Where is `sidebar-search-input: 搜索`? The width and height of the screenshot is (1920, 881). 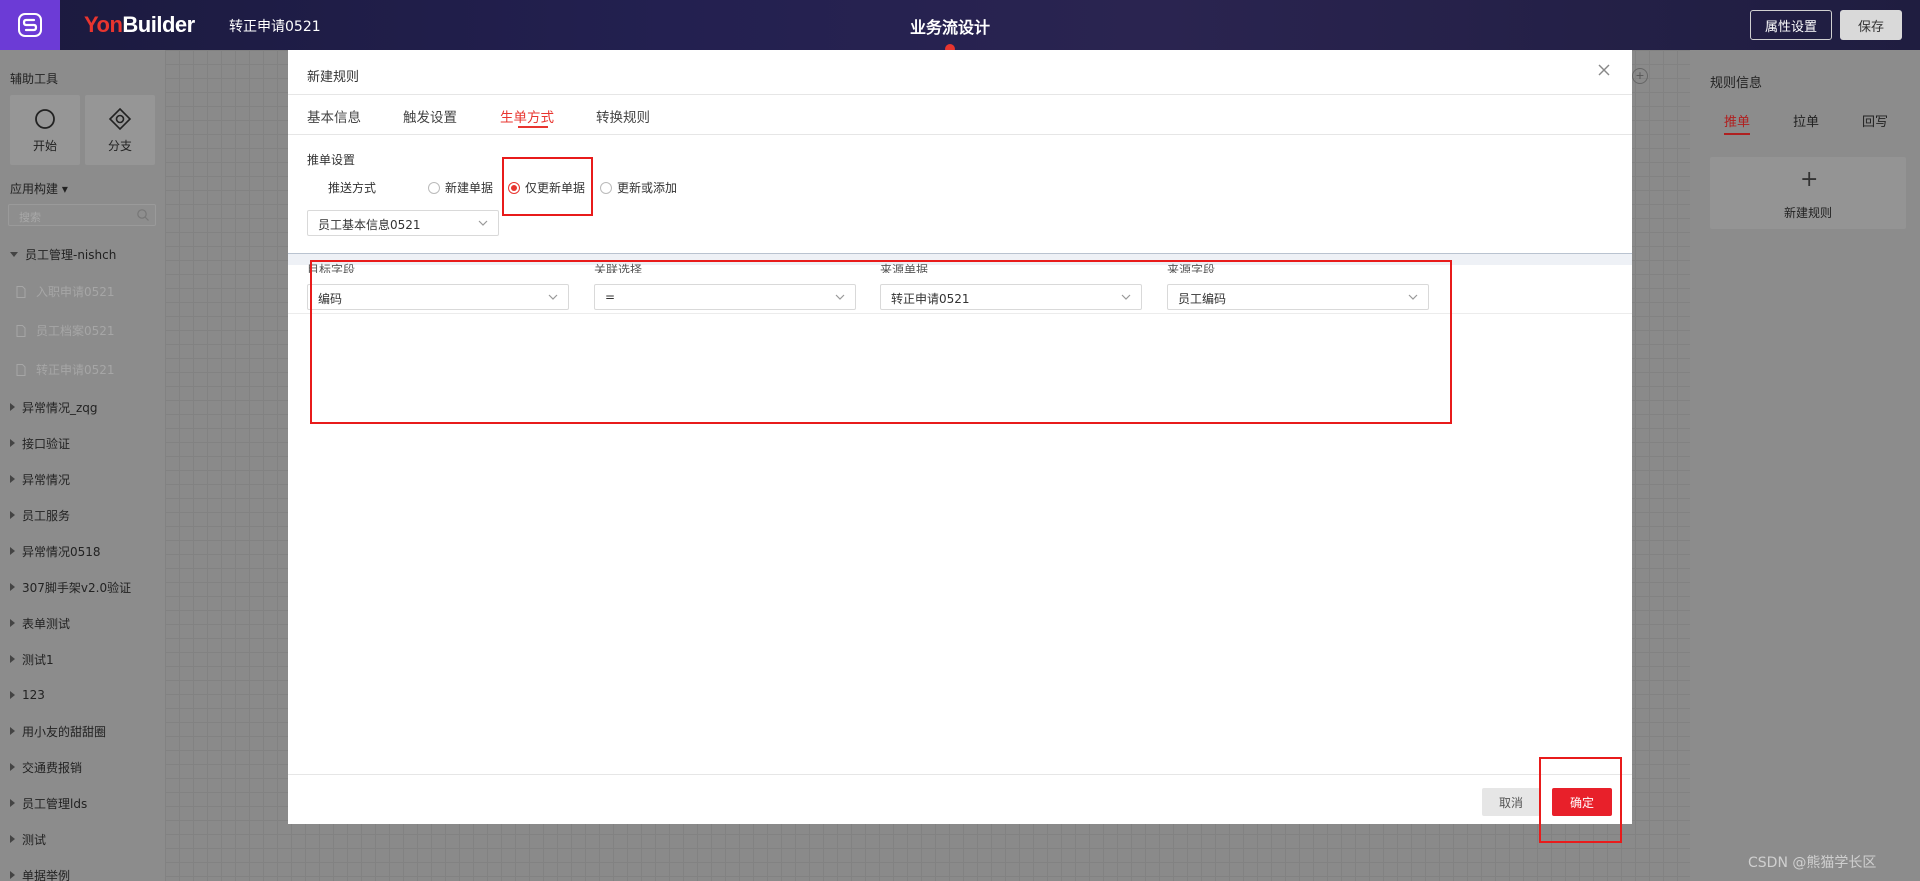
sidebar-search-input: 搜索 is located at coordinates (82, 215).